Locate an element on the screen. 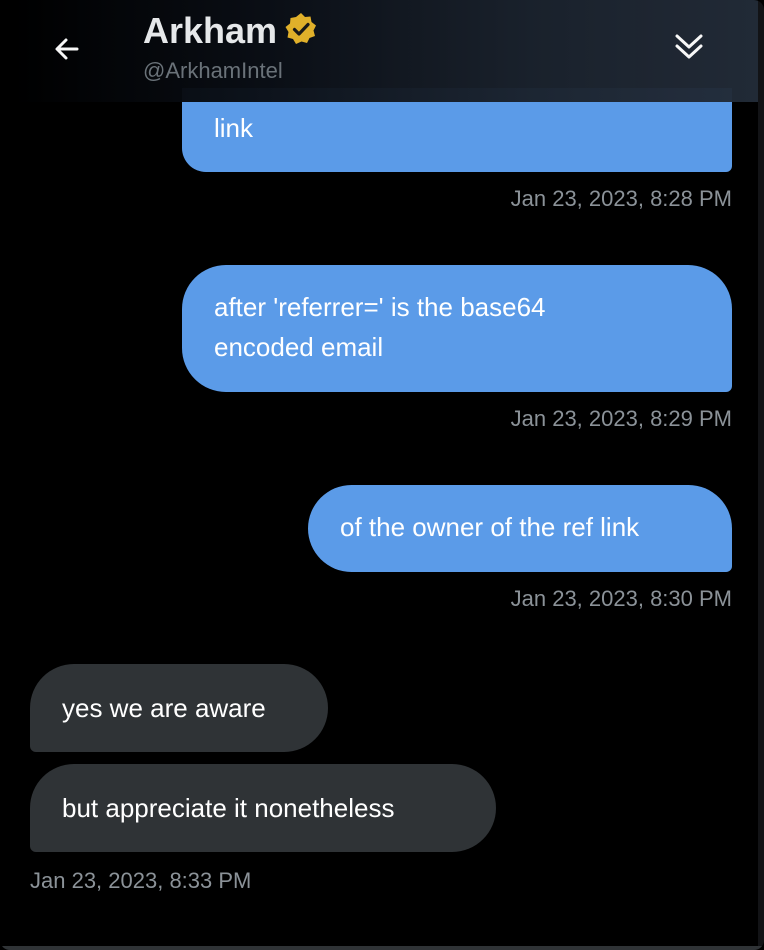 The height and width of the screenshot is (950, 764). composer-divider is located at coordinates (382, 948).